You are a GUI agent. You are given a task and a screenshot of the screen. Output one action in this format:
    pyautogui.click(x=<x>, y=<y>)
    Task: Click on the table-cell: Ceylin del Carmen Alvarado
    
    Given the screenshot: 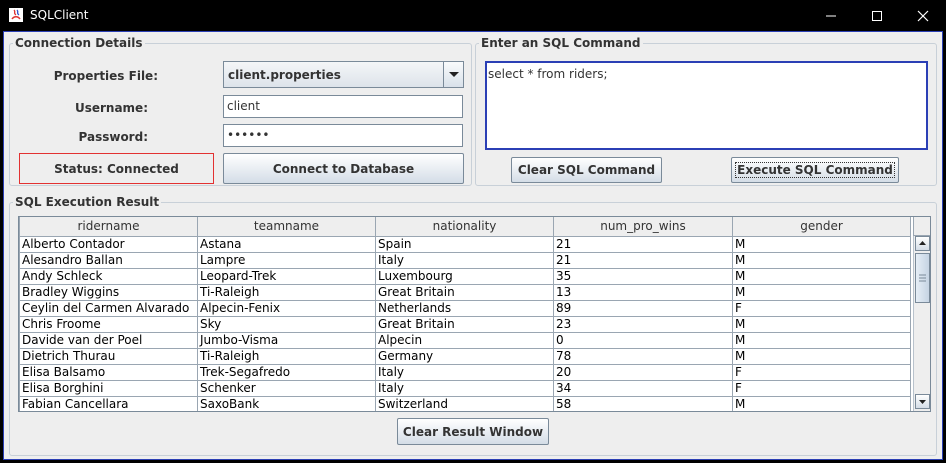 What is the action you would take?
    pyautogui.click(x=108, y=308)
    